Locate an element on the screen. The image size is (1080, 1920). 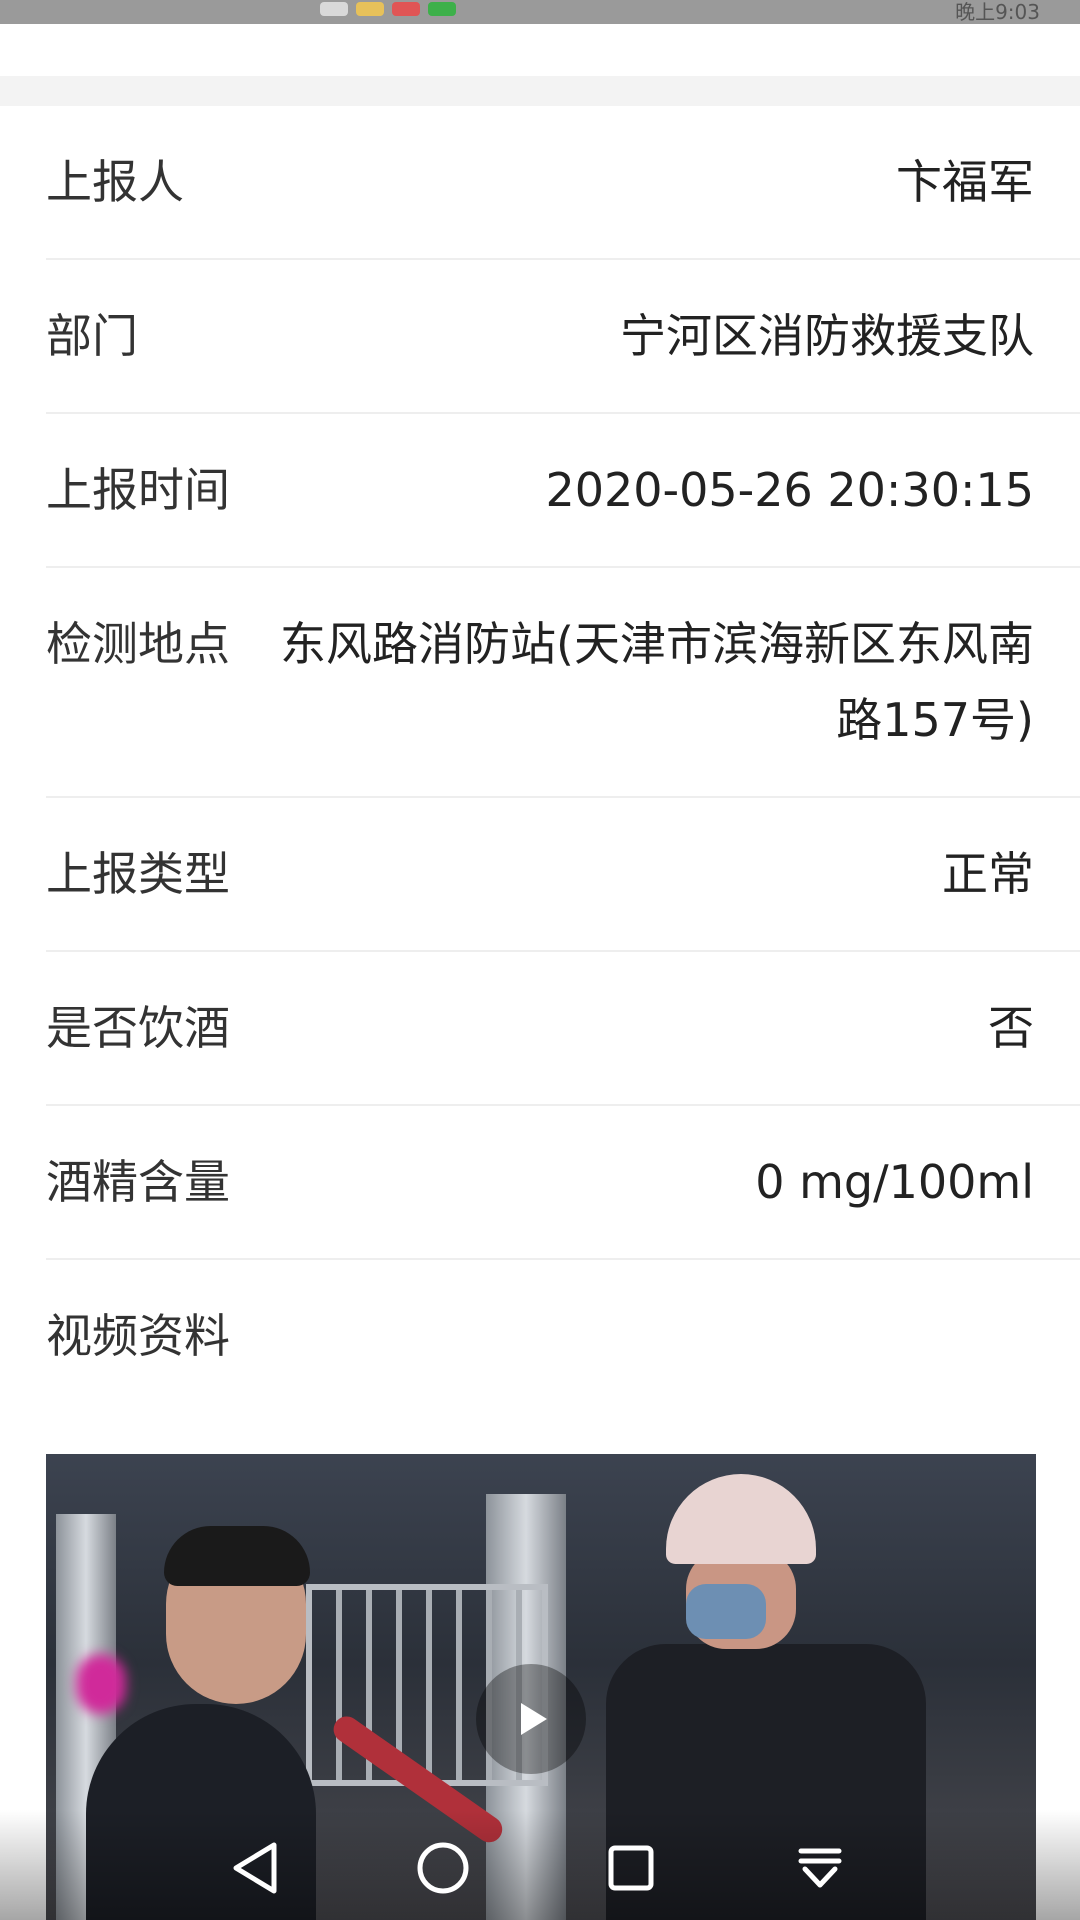
detail-row-reporter: 上报人 卞福军 is located at coordinates (563, 183).